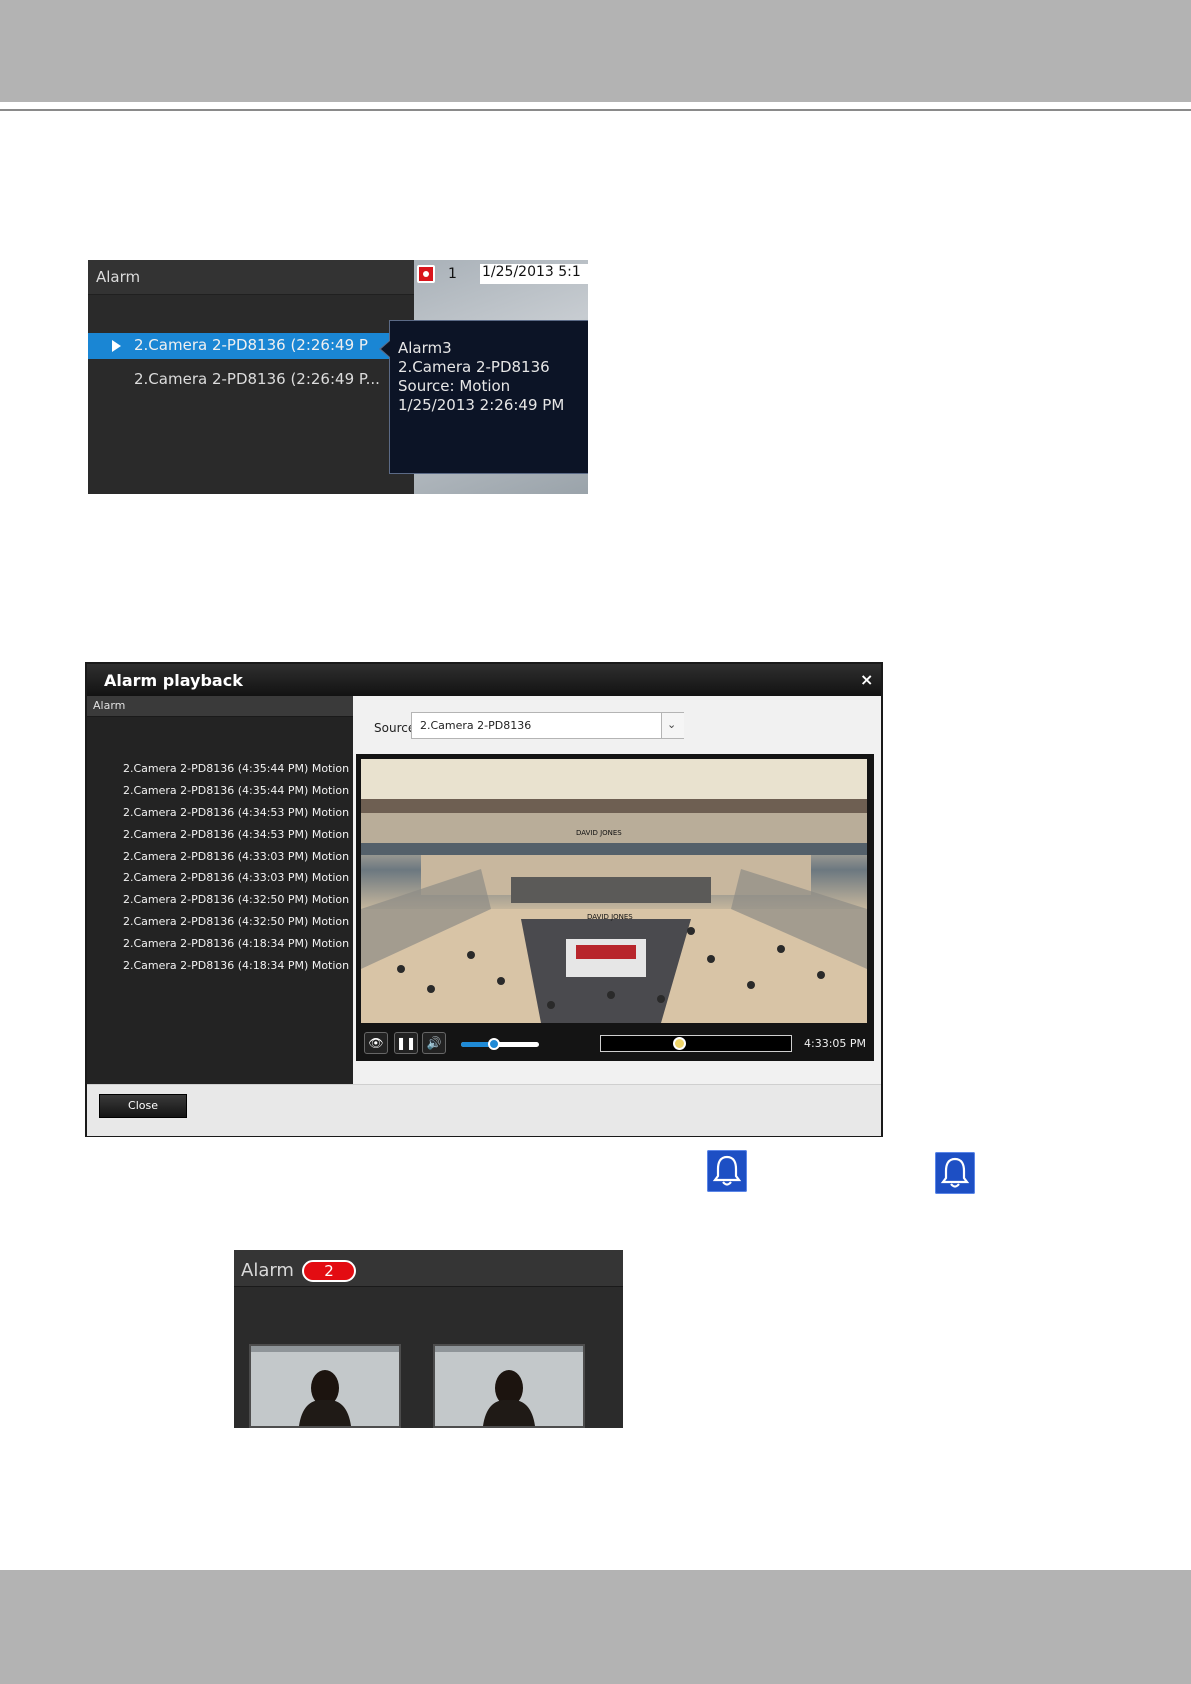  What do you see at coordinates (376, 1043) in the screenshot?
I see `eye-icon: 👁` at bounding box center [376, 1043].